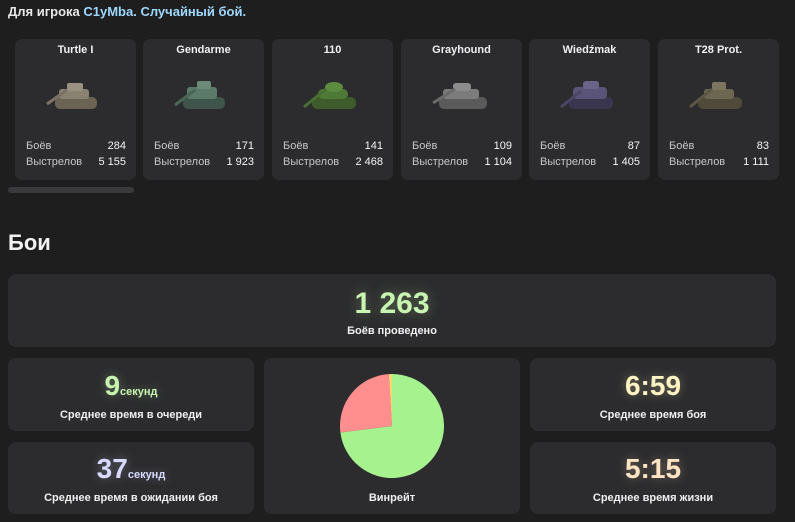 Image resolution: width=795 pixels, height=522 pixels. What do you see at coordinates (333, 162) in the screenshot?
I see `shots-row: Выстрелов 2 468` at bounding box center [333, 162].